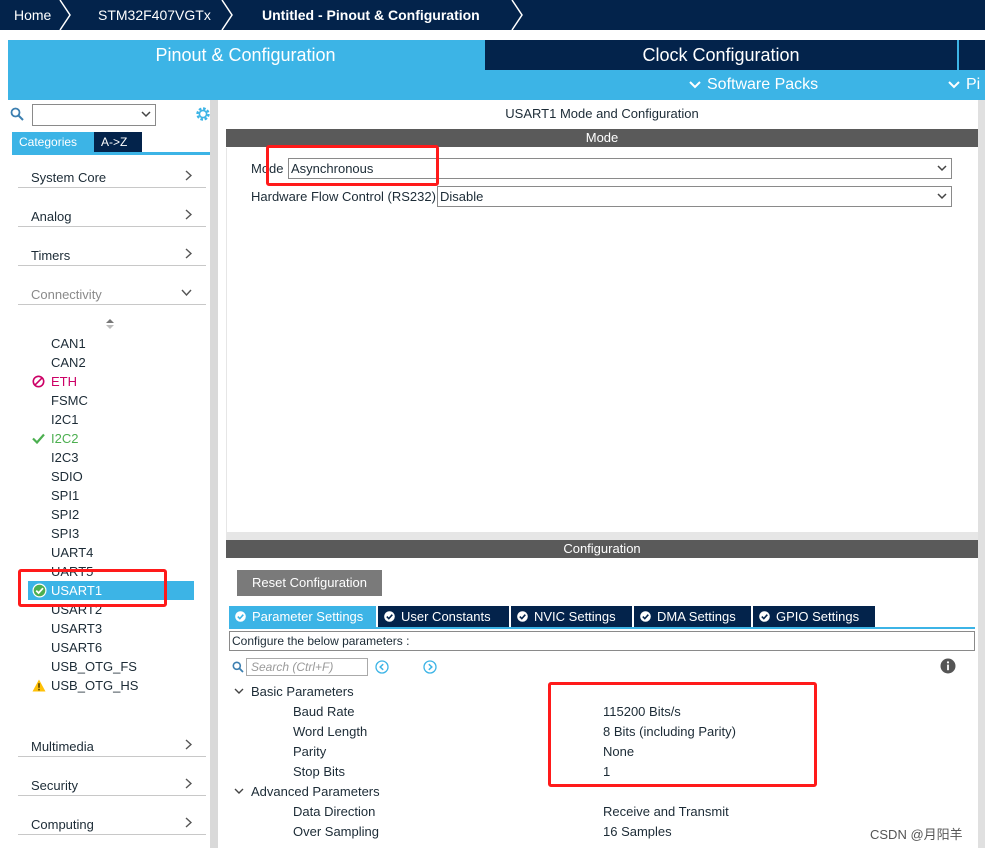 Image resolution: width=985 pixels, height=848 pixels. What do you see at coordinates (517, 15) in the screenshot?
I see `chevron-separator-icon` at bounding box center [517, 15].